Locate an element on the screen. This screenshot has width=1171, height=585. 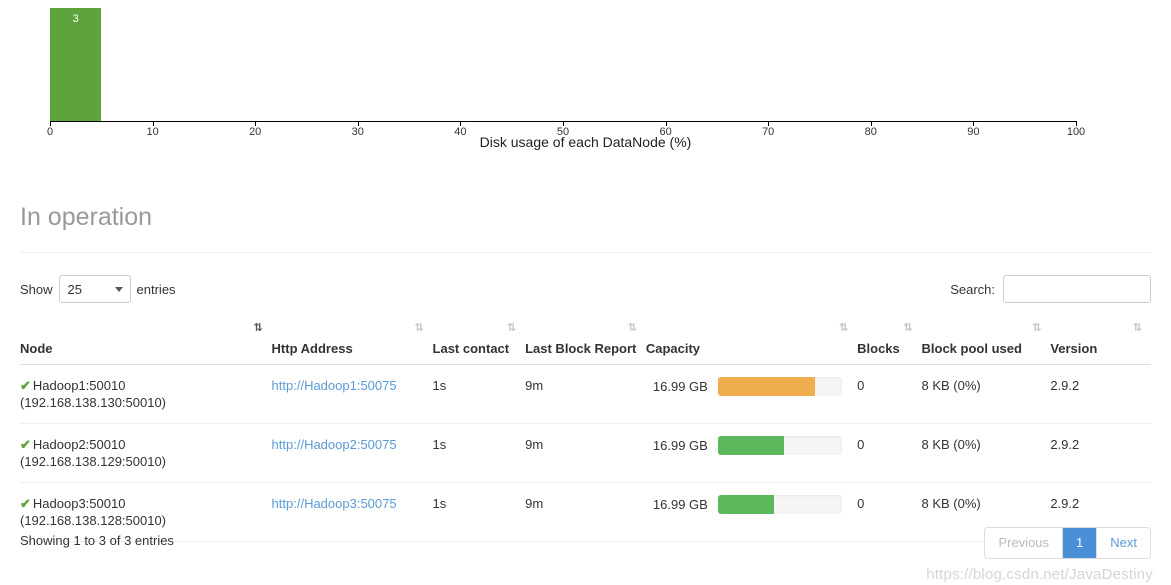
table-info: Showing 1 to 3 of 3 entries is located at coordinates (97, 540).